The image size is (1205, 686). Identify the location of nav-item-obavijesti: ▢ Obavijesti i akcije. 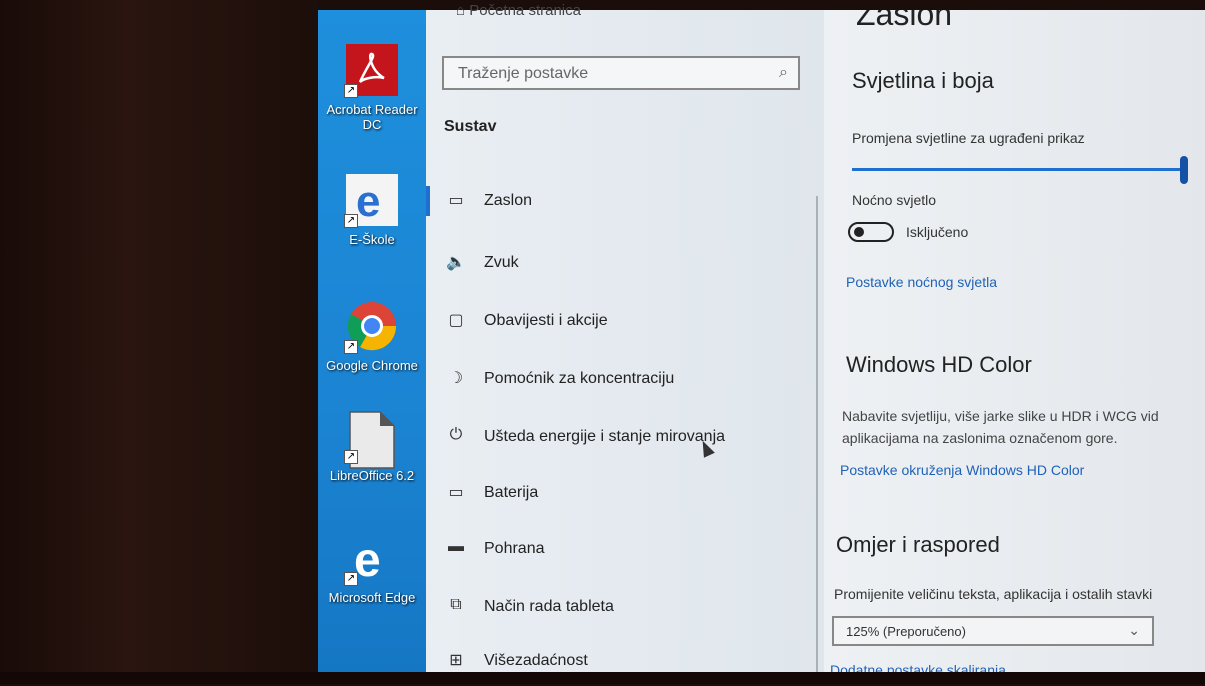
(625, 322).